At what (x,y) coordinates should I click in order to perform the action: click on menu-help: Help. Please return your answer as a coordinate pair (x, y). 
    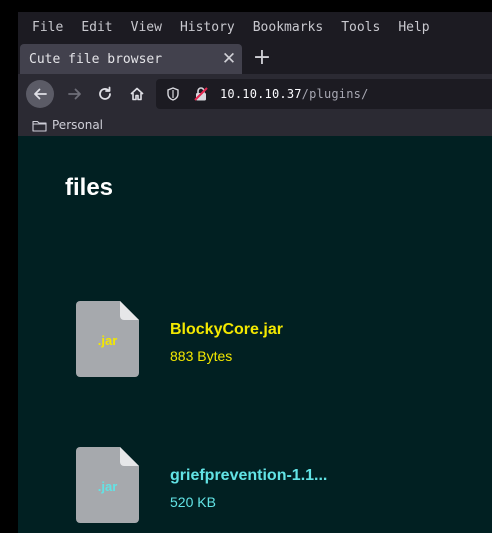
    Looking at the image, I should click on (413, 27).